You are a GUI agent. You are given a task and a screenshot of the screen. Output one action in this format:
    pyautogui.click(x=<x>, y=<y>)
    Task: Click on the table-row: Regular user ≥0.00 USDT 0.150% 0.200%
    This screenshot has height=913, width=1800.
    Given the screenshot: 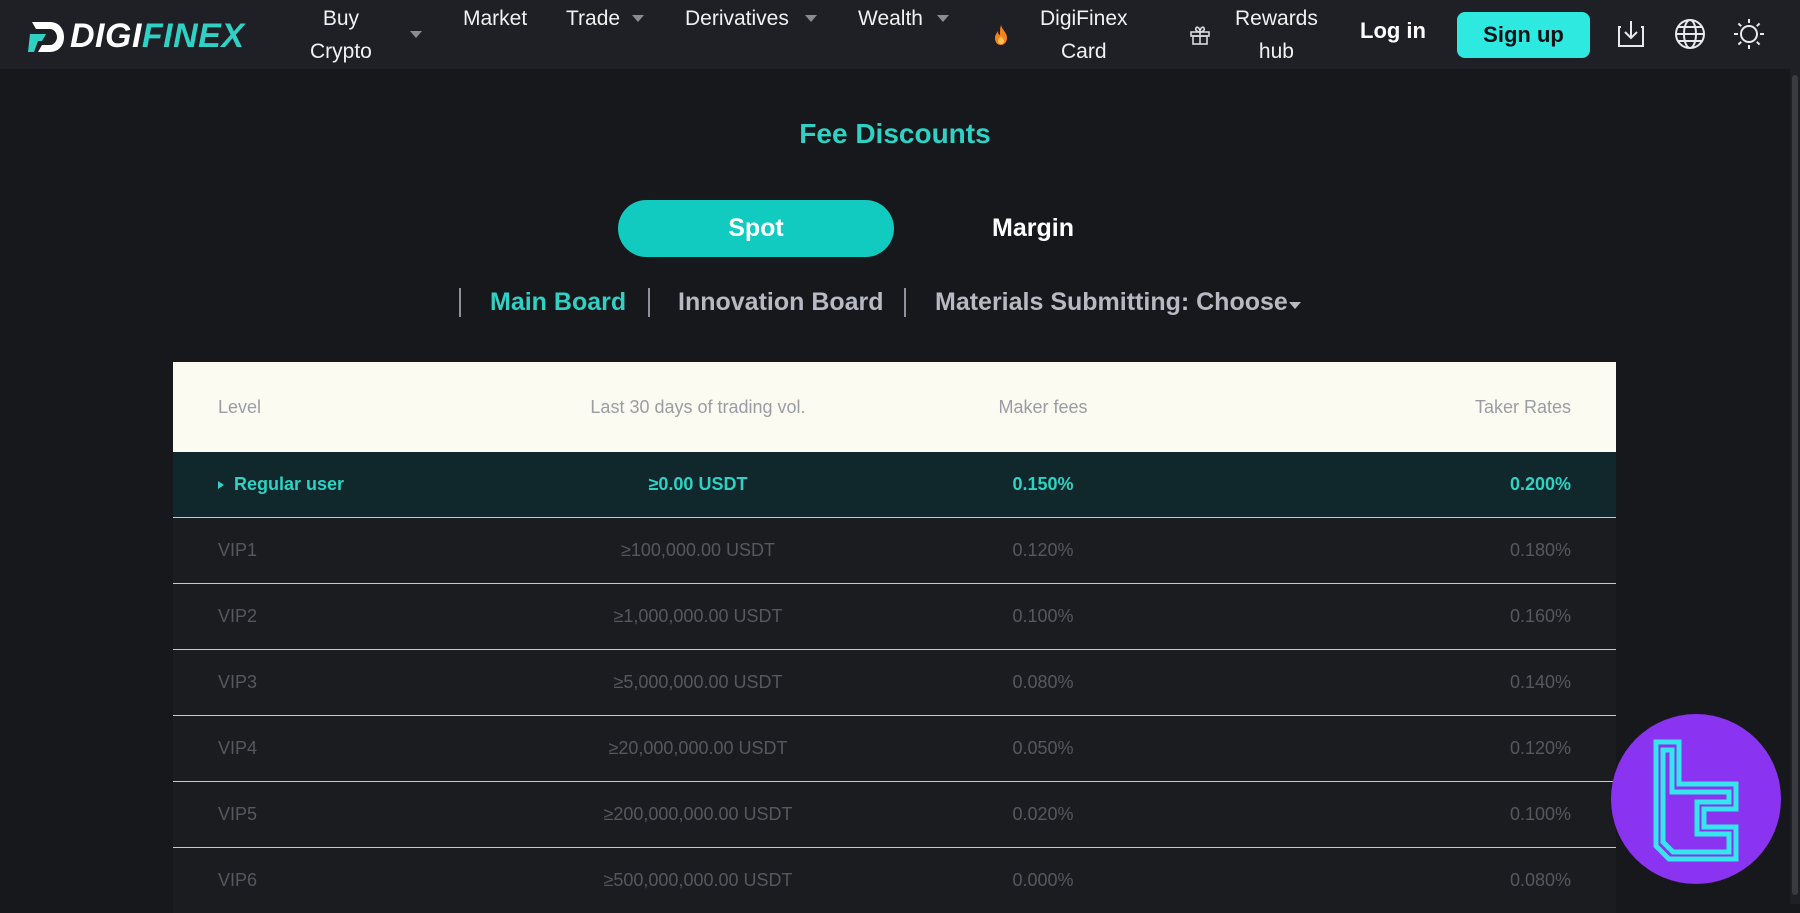 What is the action you would take?
    pyautogui.click(x=894, y=485)
    